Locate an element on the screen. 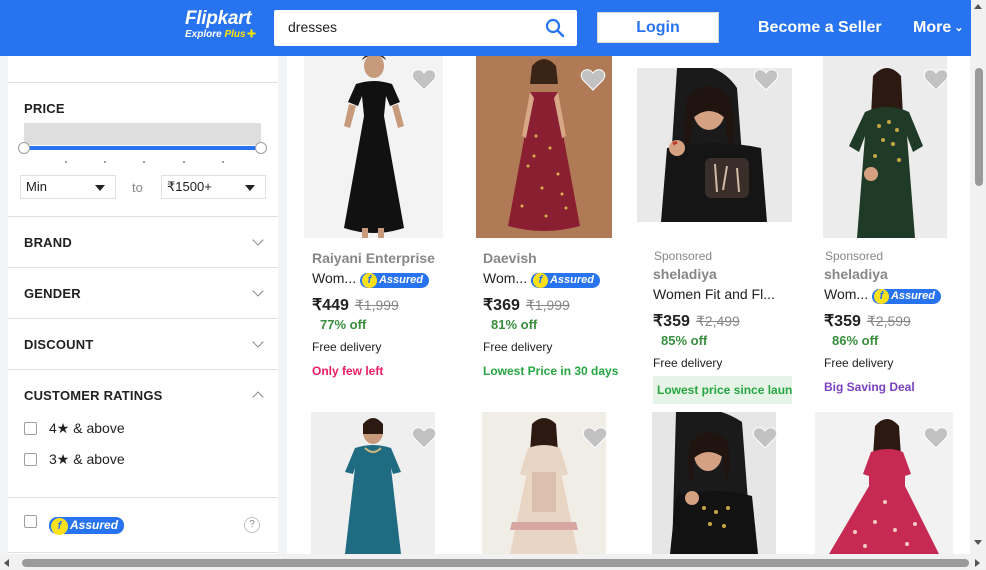 This screenshot has height=570, width=986. ratings-filter-title: CUSTOMER RATINGS is located at coordinates (93, 395).